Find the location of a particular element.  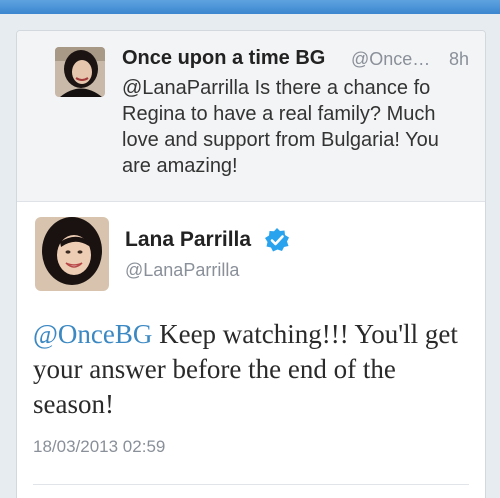

reply-author-name: Once upon a time BG is located at coordinates (223, 58).